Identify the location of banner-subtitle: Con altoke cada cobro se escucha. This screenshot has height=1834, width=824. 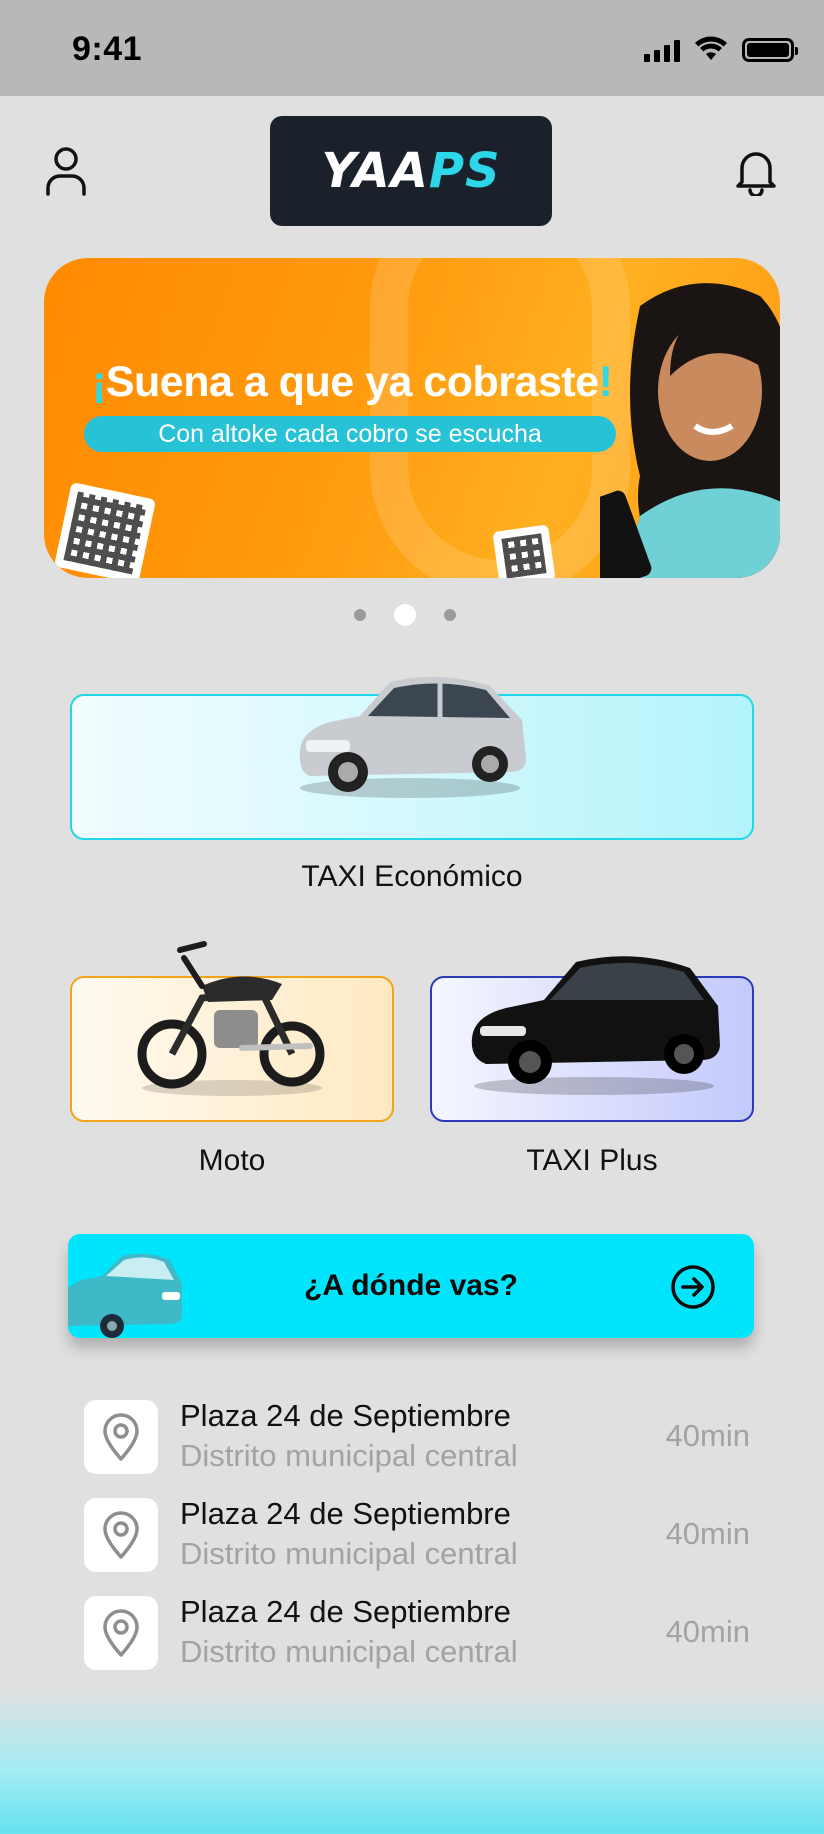
(350, 434).